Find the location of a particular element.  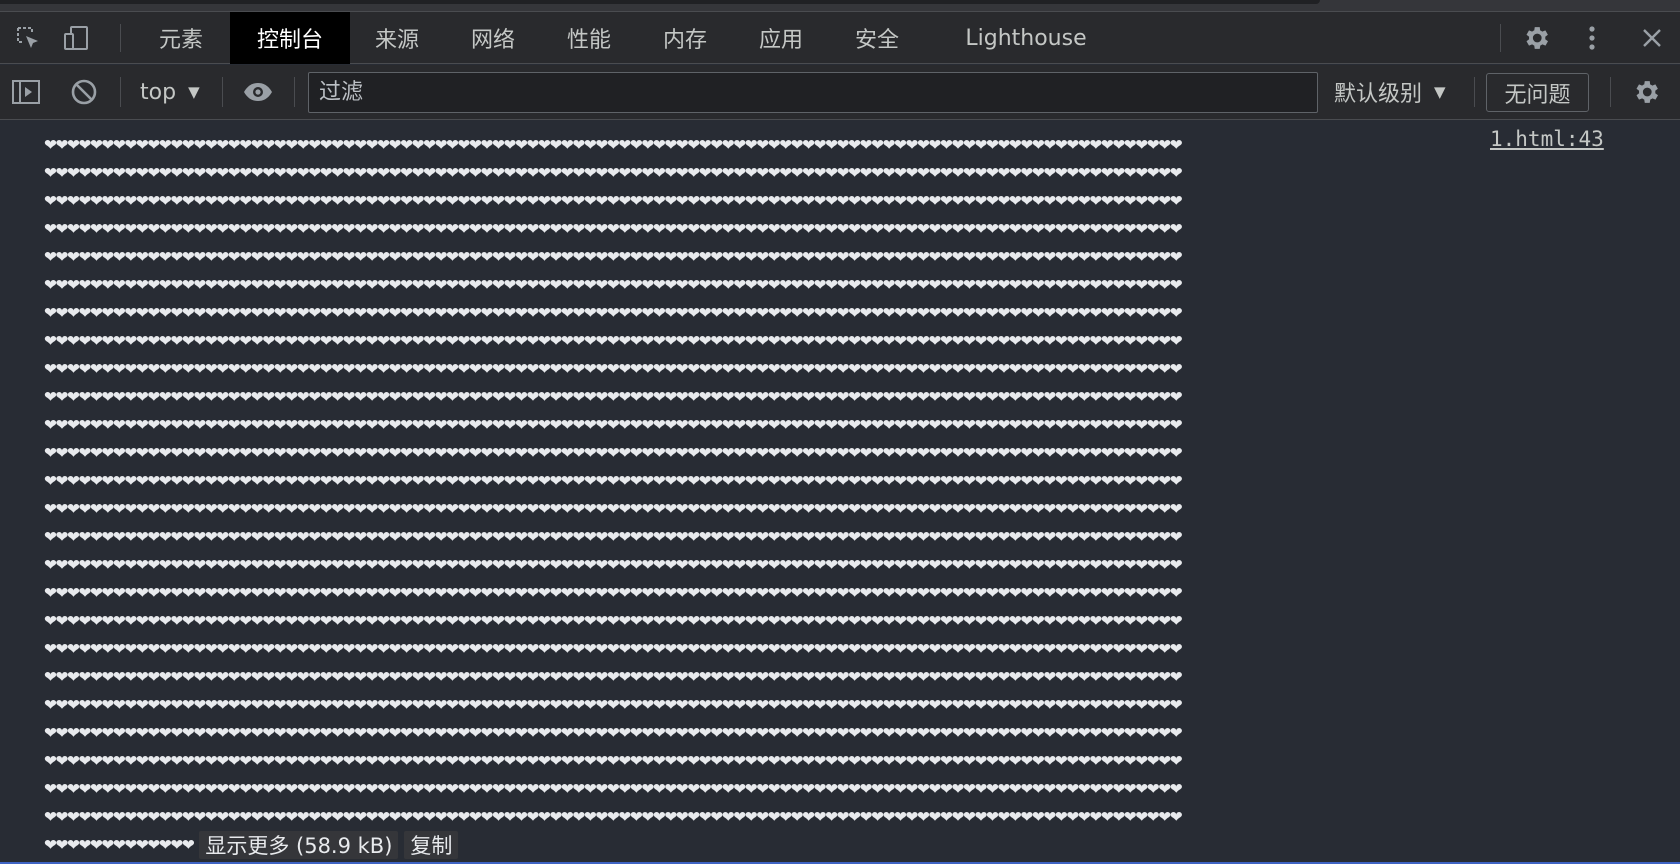

inspect-element-icon is located at coordinates (28, 38).